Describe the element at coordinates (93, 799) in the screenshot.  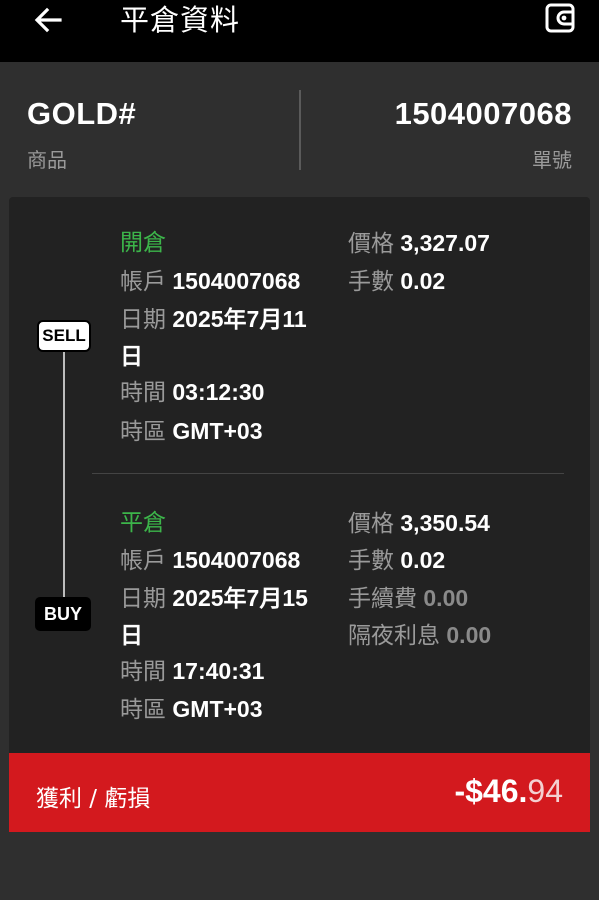
I see `profit-loss-label: 獲利 / 虧損` at that location.